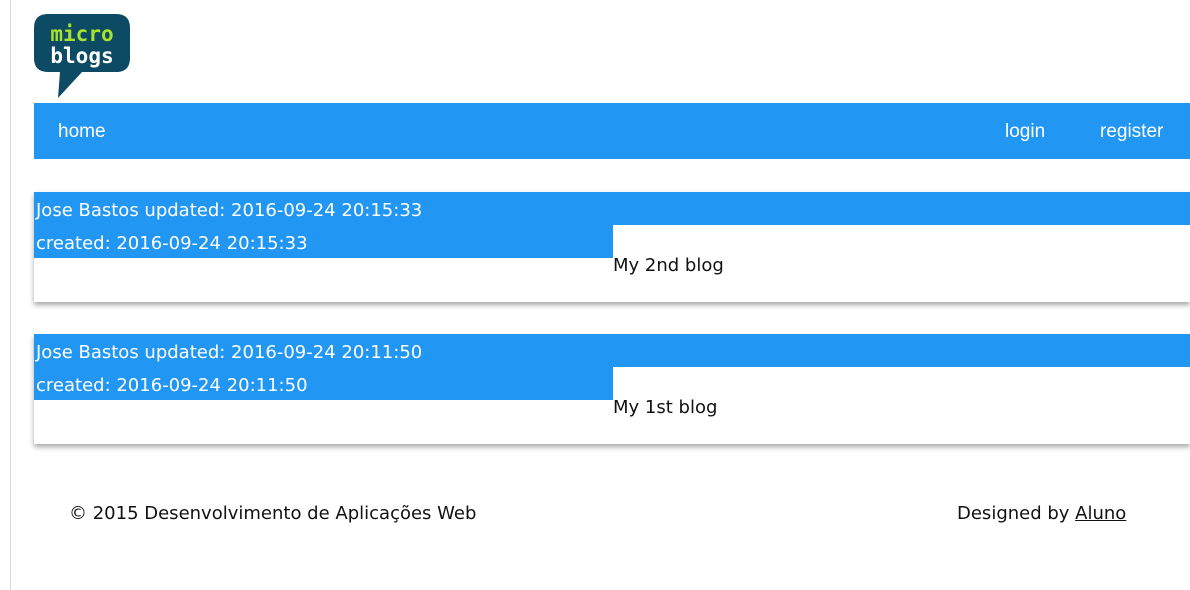 The image size is (1190, 590). I want to click on footer-designed-by-label: Designed by, so click(1016, 513).